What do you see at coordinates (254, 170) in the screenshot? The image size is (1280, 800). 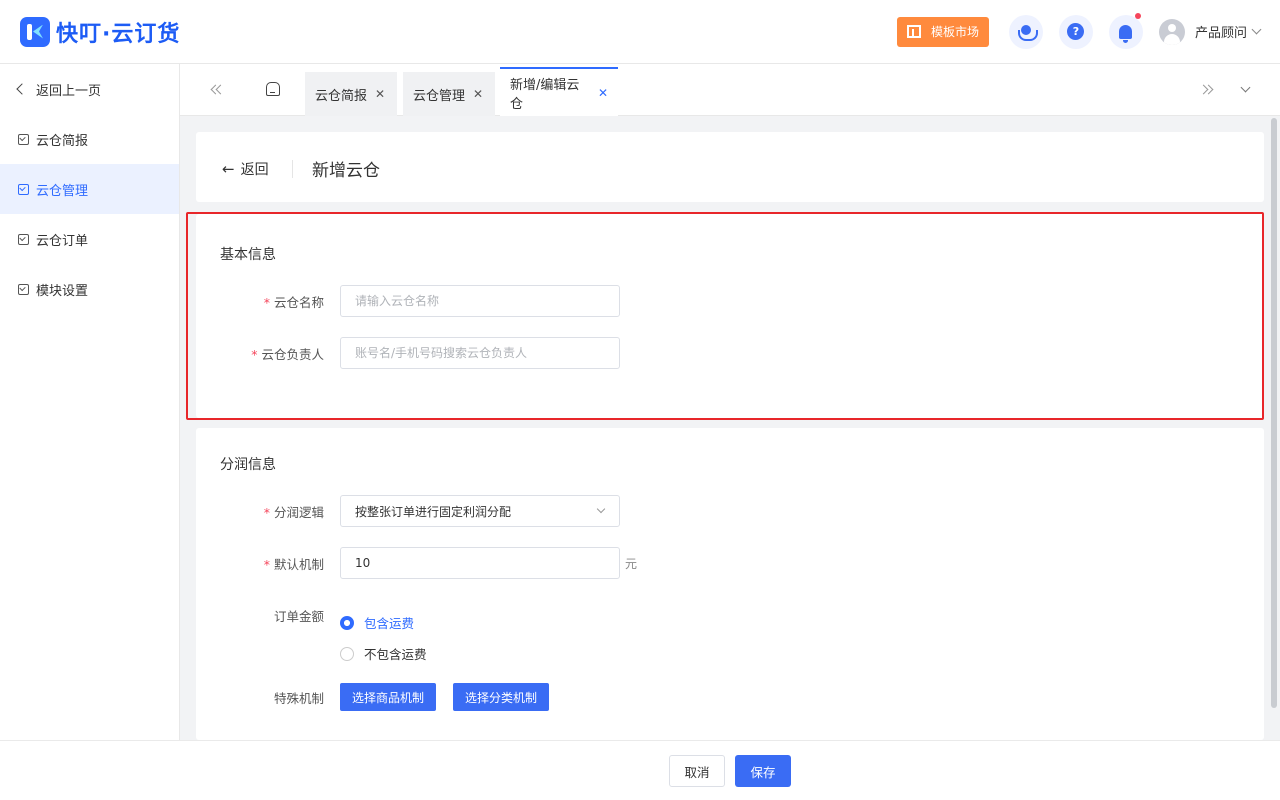 I see `back-label: 返回` at bounding box center [254, 170].